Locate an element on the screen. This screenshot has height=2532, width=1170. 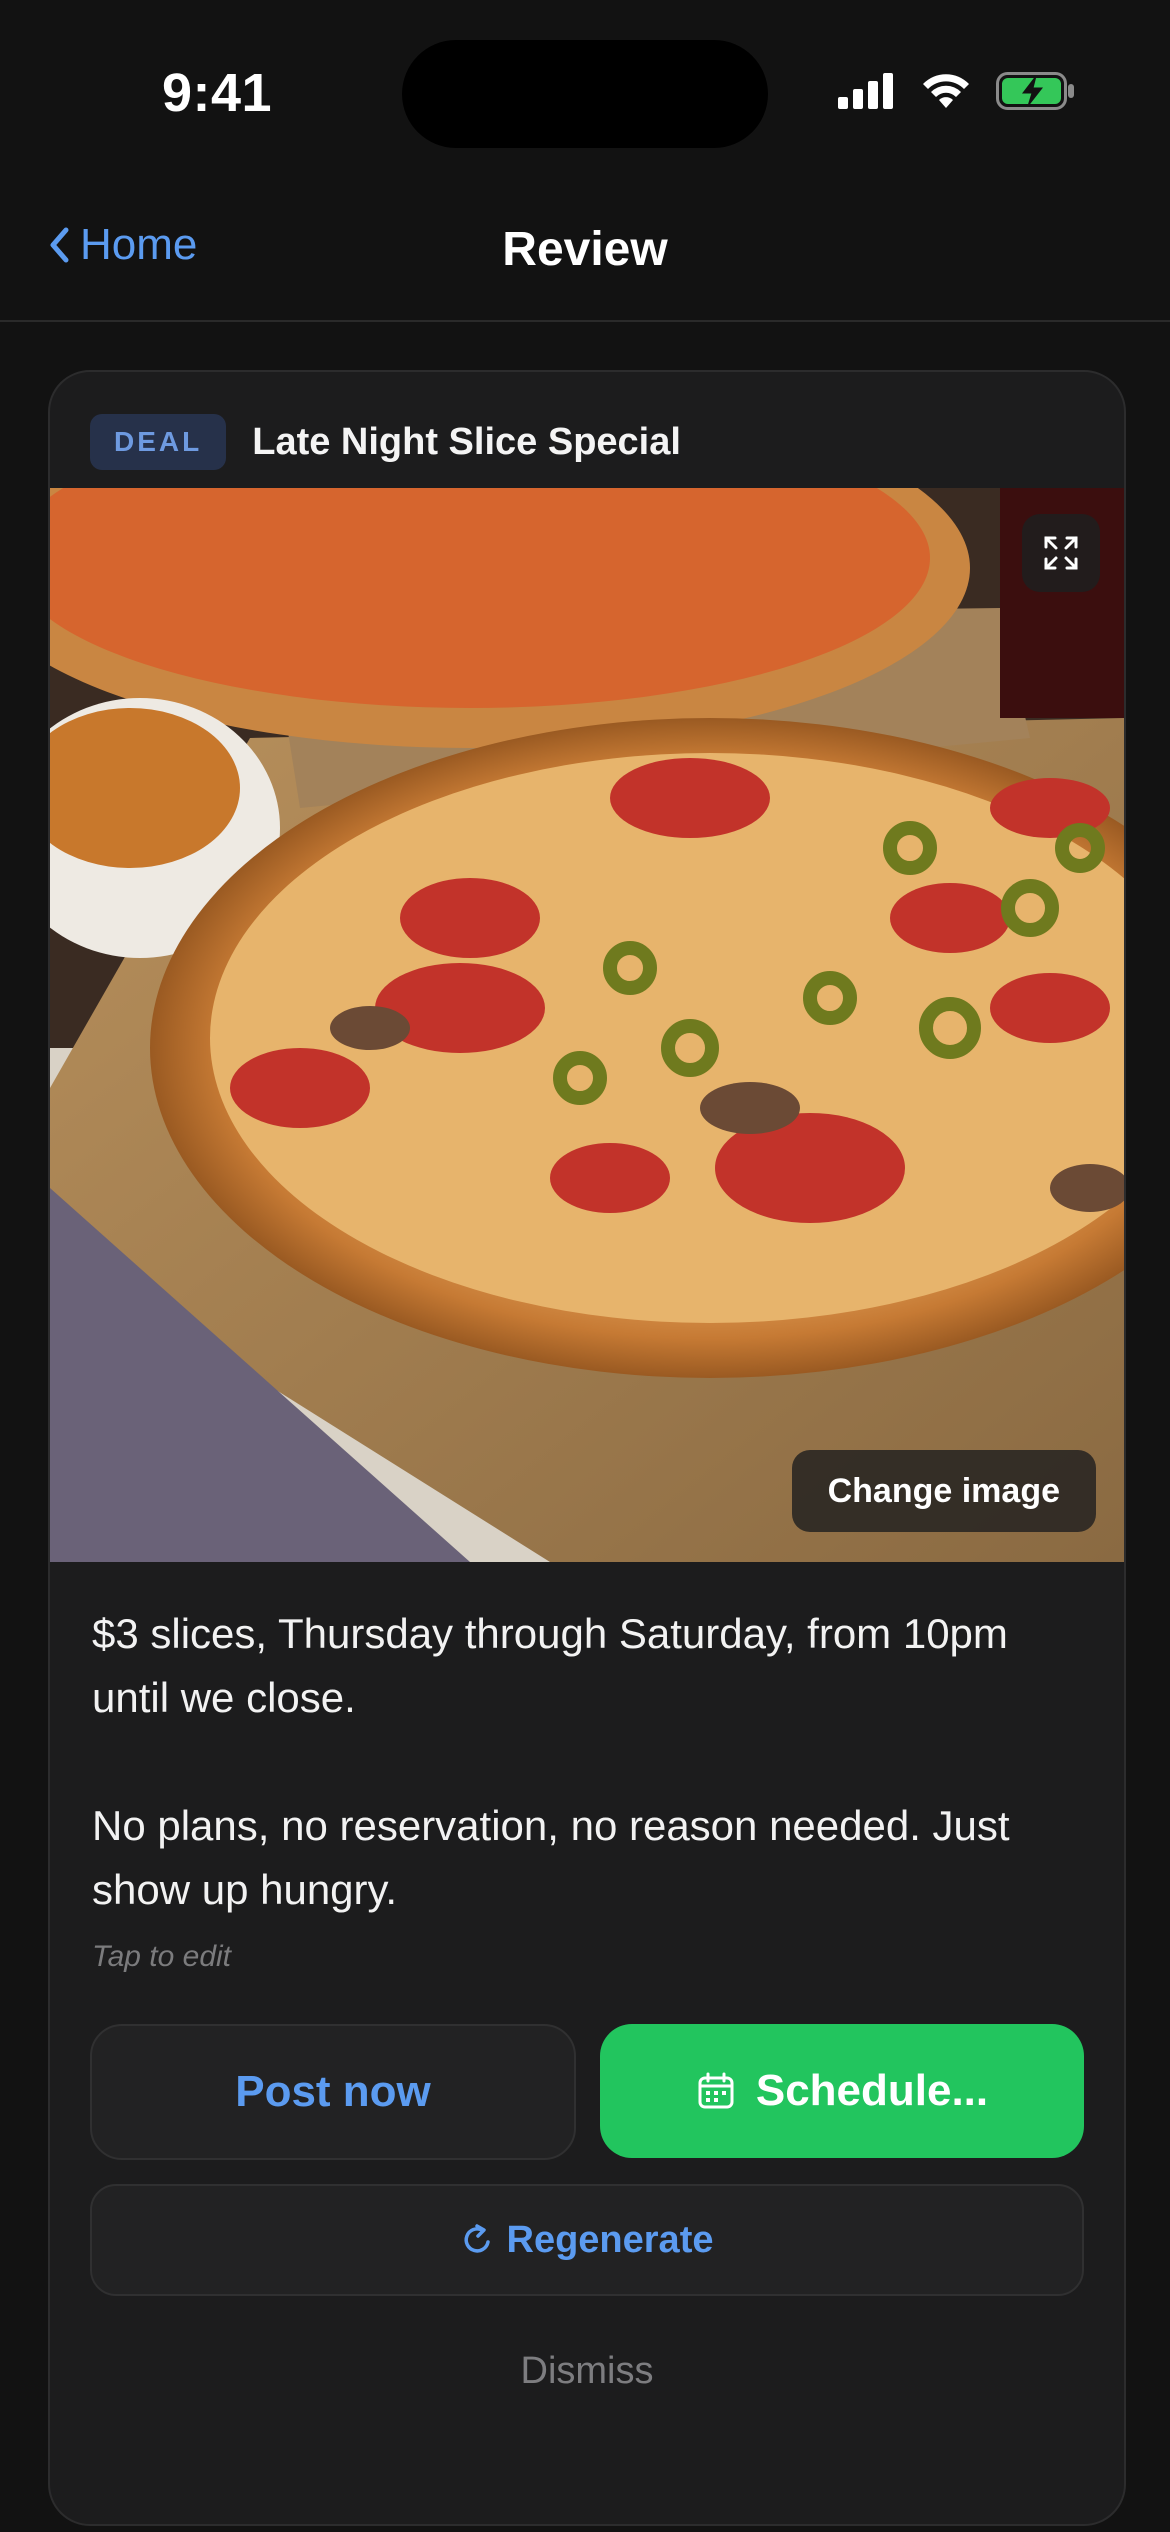
dynamic-island is located at coordinates (585, 94).